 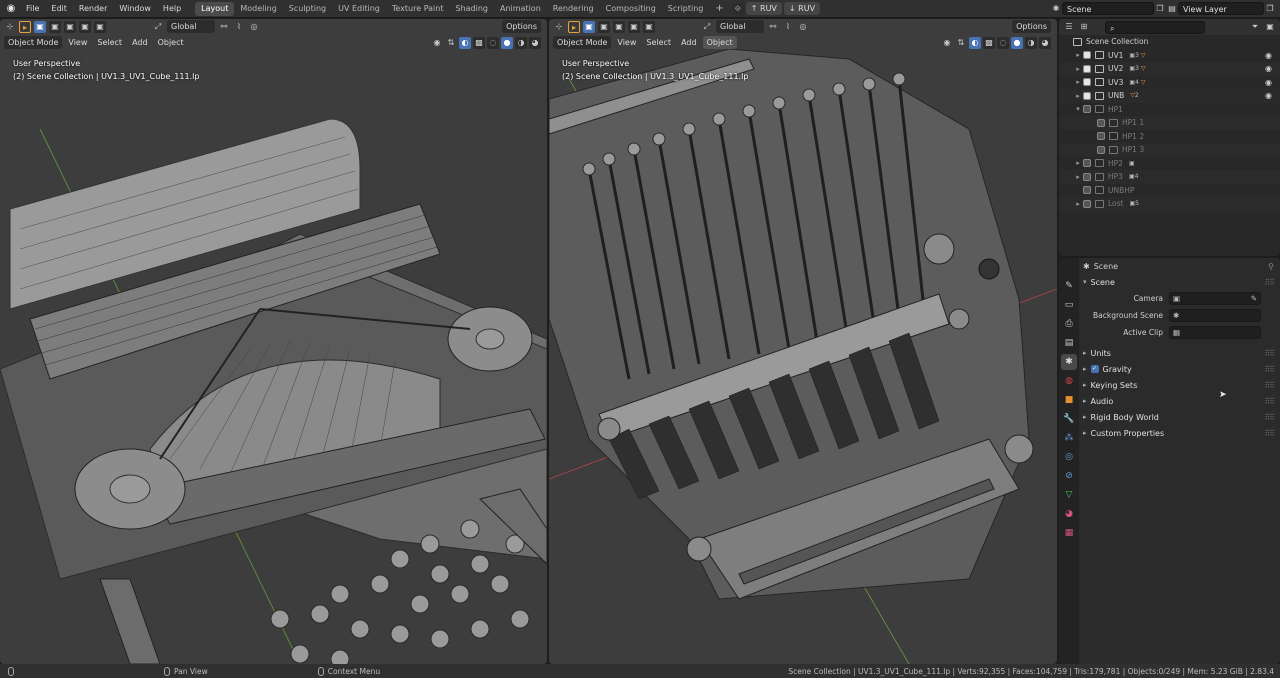 I want to click on outliner-root: Scene Collection, so click(x=1169, y=42).